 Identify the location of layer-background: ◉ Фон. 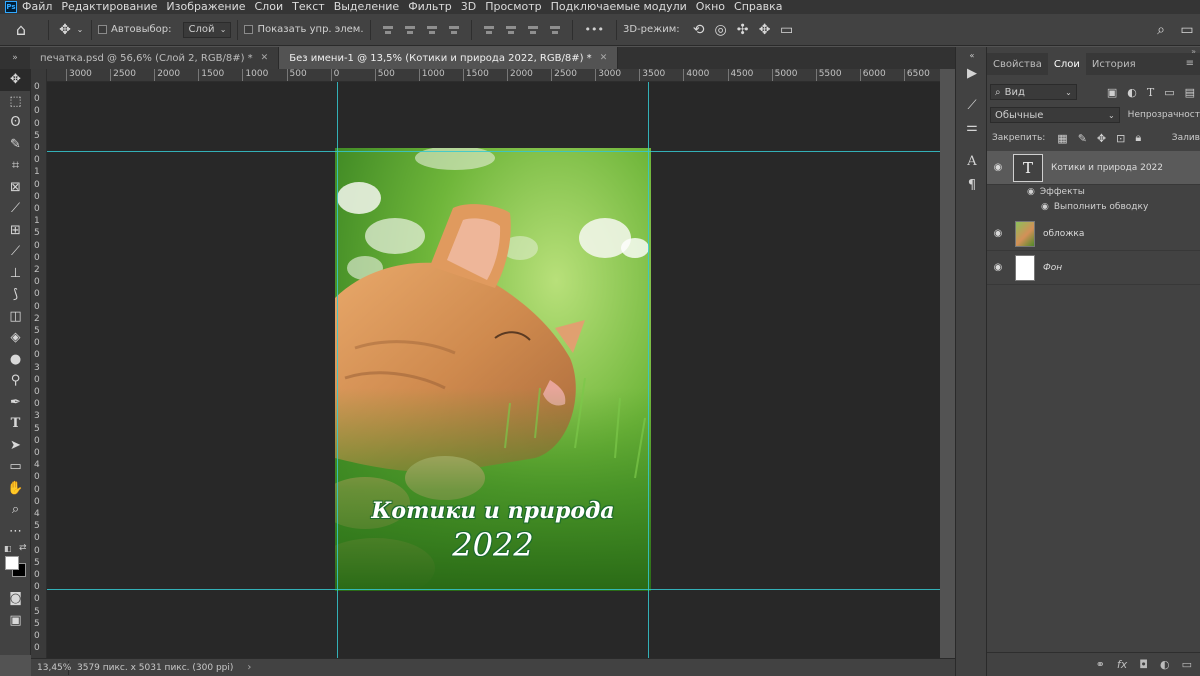
(1093, 268).